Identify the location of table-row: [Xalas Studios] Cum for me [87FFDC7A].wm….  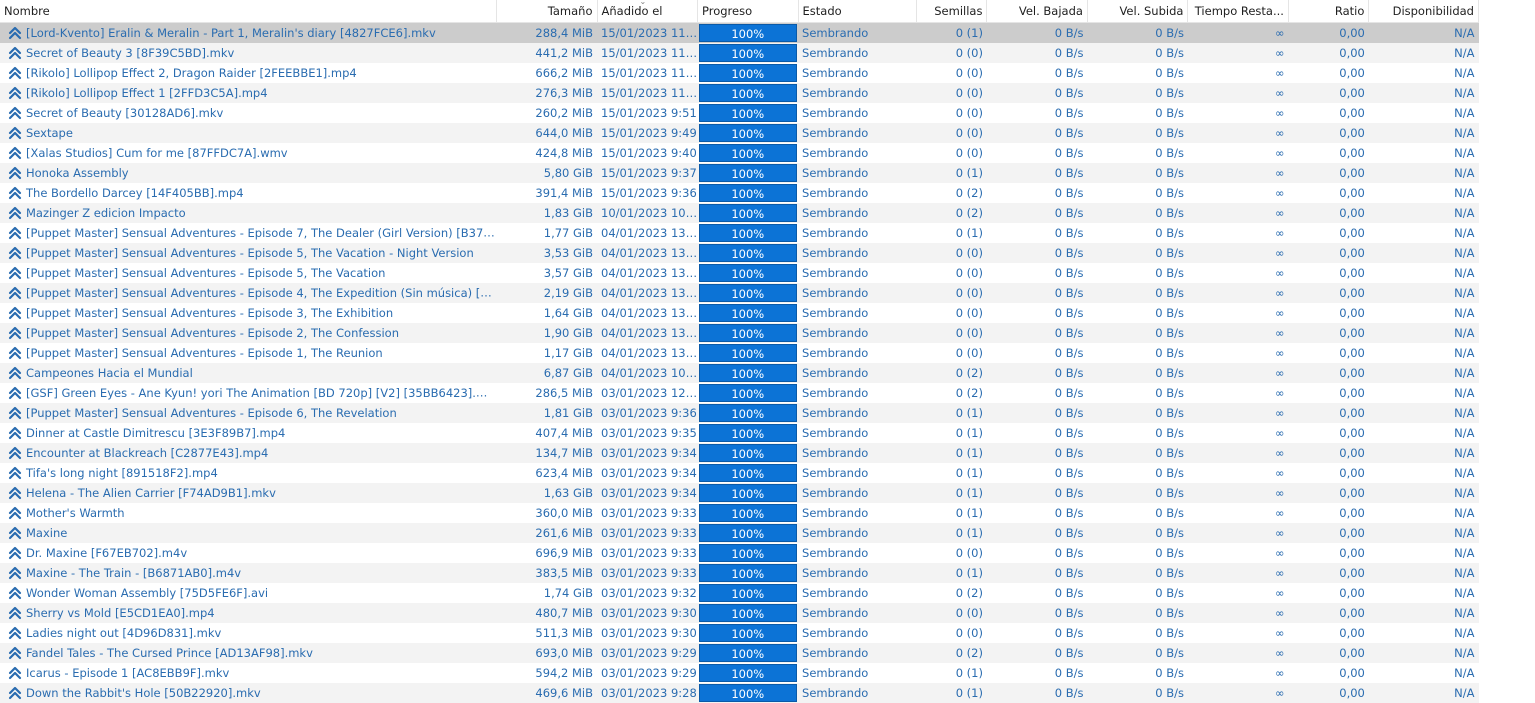
(739, 153).